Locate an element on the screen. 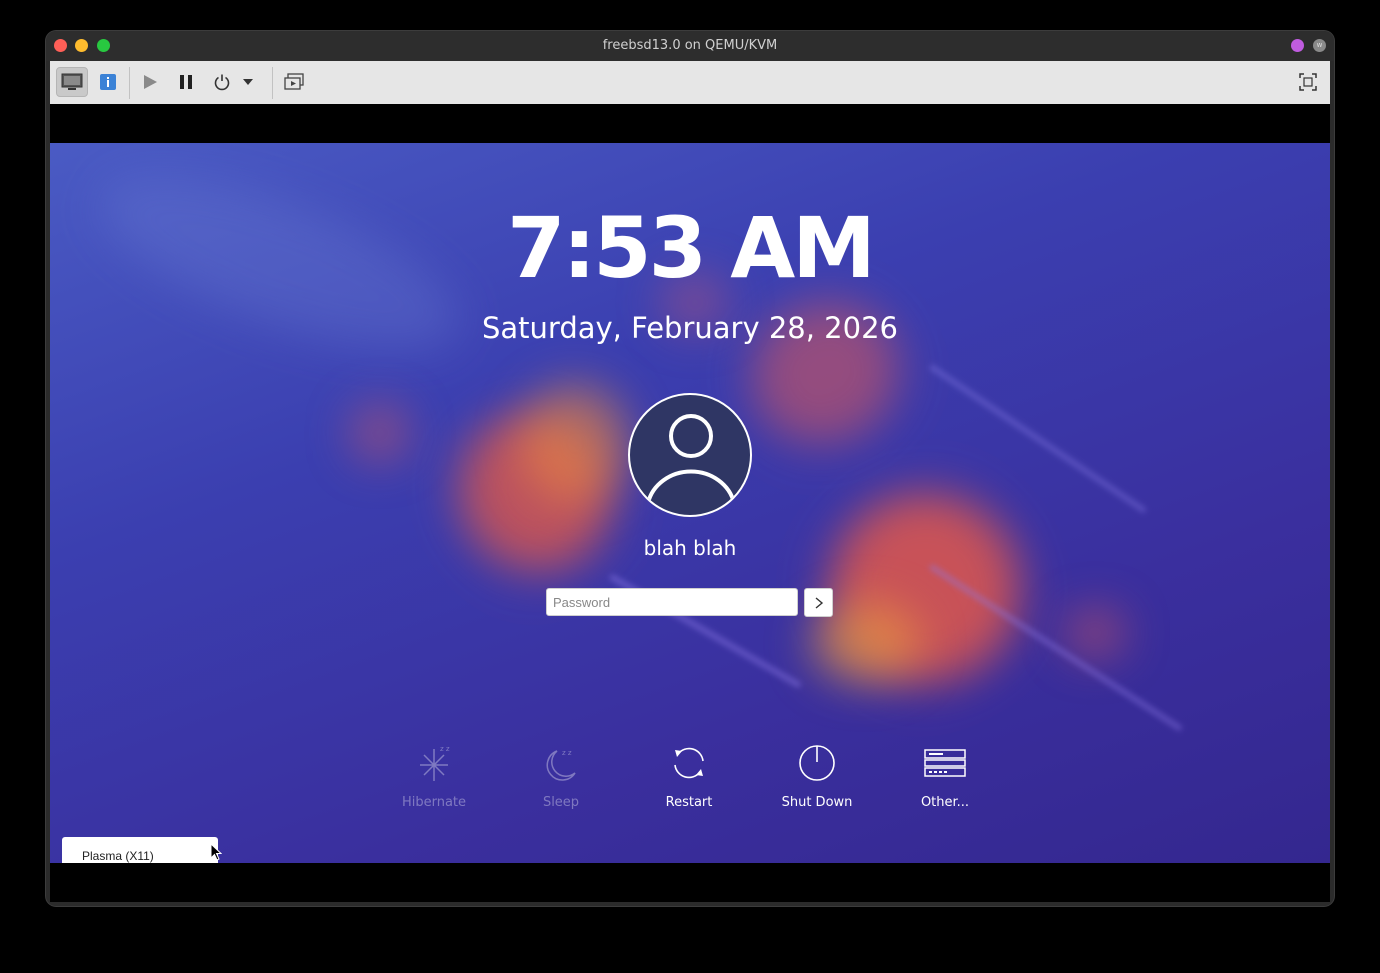 The width and height of the screenshot is (1380, 973). snapshot-icon is located at coordinates (294, 81).